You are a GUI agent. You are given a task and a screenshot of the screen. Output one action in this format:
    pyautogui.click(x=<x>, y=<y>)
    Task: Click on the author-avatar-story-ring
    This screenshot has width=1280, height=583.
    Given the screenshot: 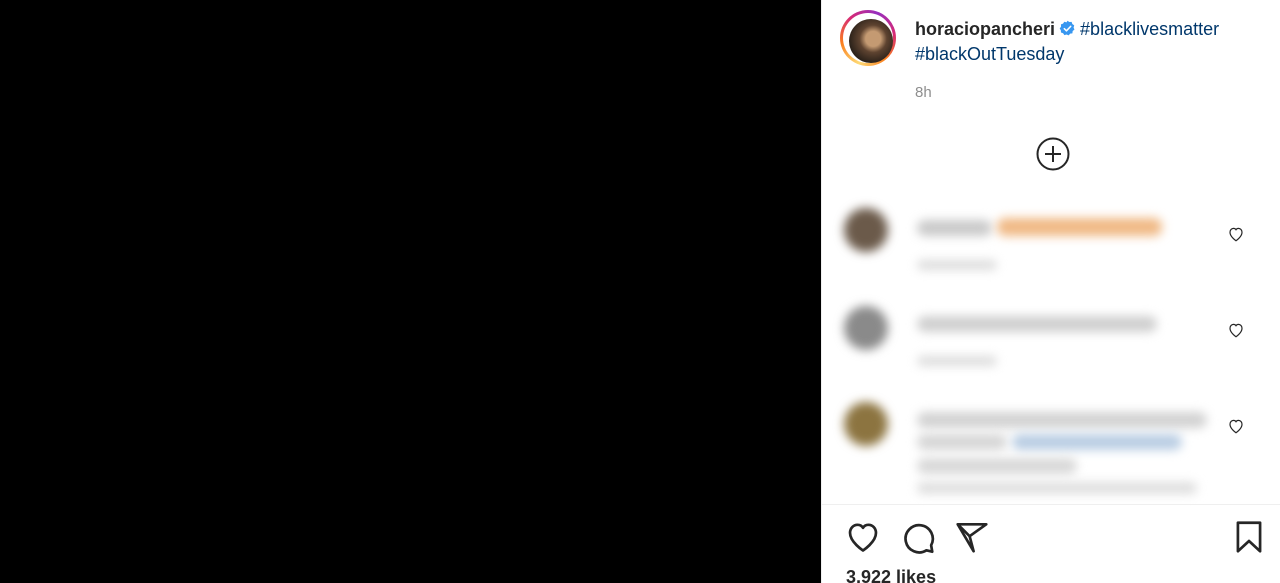 What is the action you would take?
    pyautogui.click(x=868, y=38)
    